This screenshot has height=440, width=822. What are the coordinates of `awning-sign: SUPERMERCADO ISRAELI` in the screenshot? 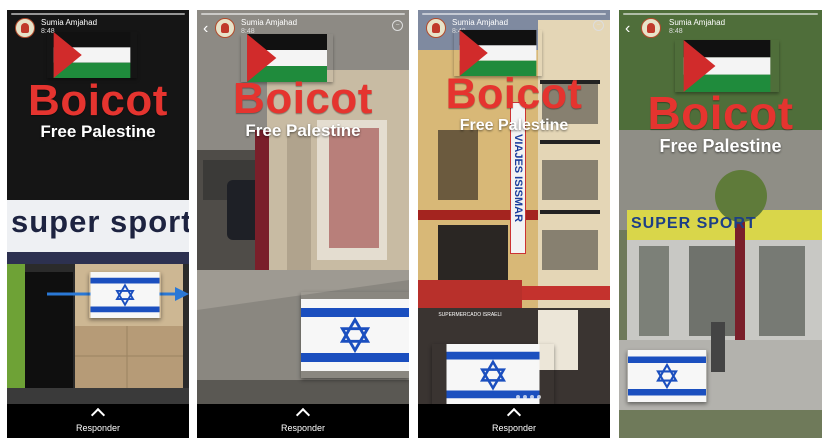 It's located at (470, 315).